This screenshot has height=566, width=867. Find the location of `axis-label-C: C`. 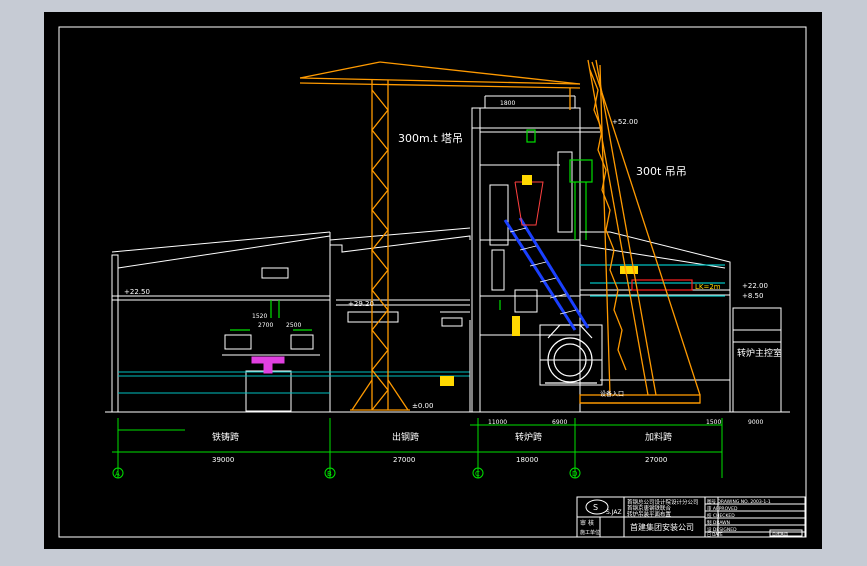

axis-label-C: C is located at coordinates (477, 474).